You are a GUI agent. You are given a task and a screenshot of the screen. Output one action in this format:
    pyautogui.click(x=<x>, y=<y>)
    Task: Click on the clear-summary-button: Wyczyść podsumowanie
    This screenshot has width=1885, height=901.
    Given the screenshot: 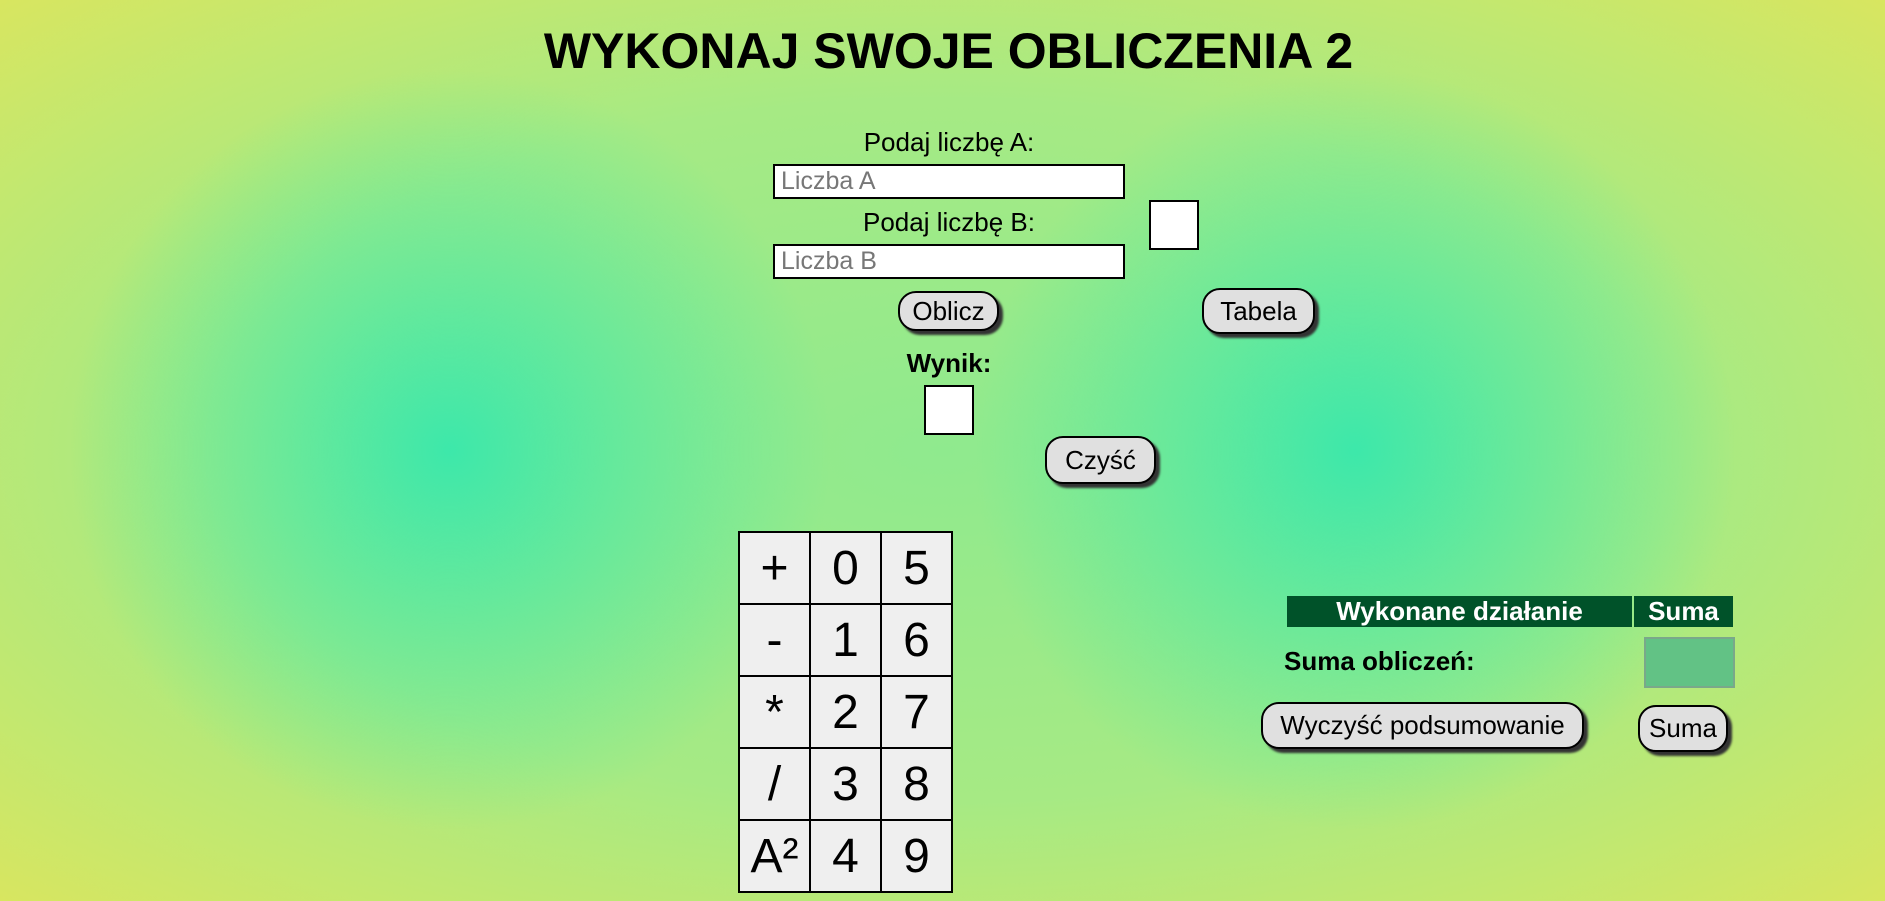 What is the action you would take?
    pyautogui.click(x=1422, y=725)
    